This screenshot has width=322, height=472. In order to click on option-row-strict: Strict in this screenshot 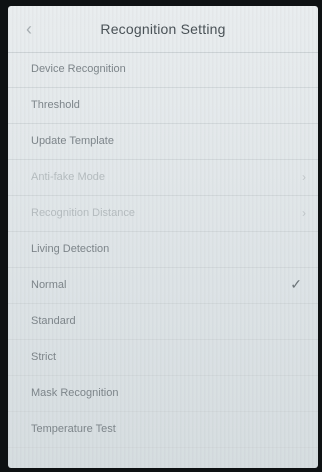, I will do `click(163, 358)`.